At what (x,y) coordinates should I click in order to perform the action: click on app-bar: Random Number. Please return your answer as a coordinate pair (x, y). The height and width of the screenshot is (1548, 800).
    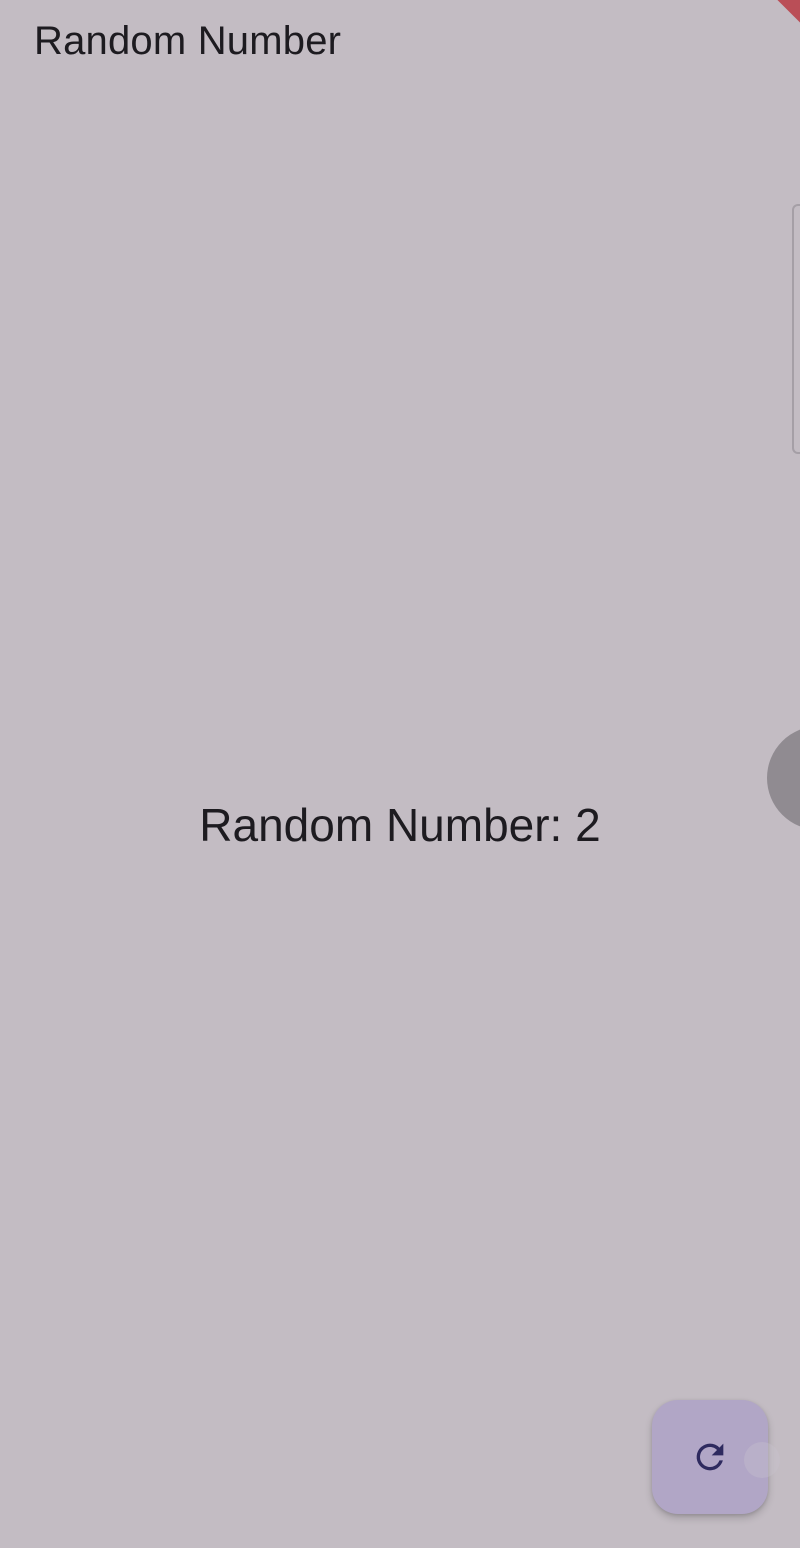
    Looking at the image, I should click on (400, 42).